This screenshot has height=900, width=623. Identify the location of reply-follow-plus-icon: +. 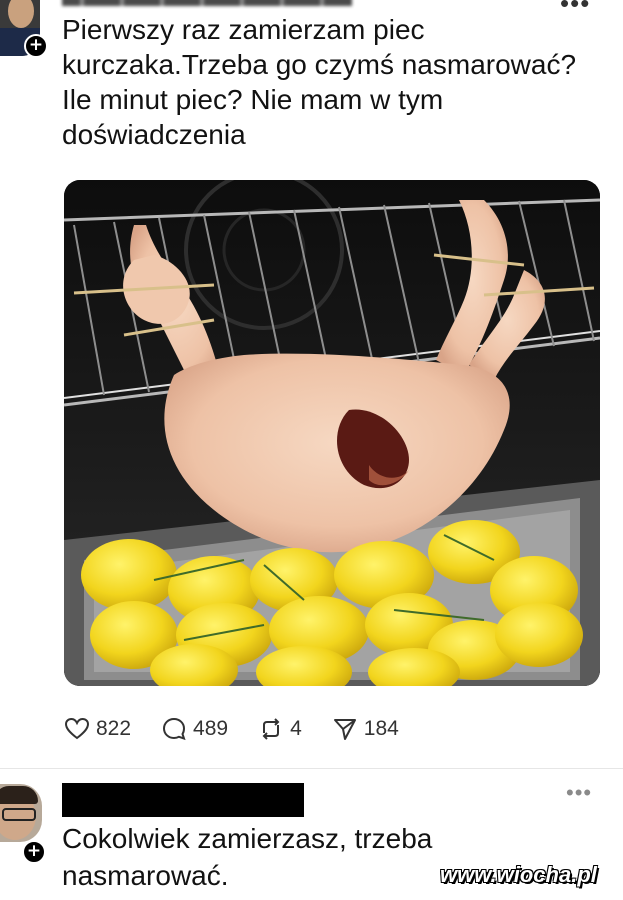
(34, 852).